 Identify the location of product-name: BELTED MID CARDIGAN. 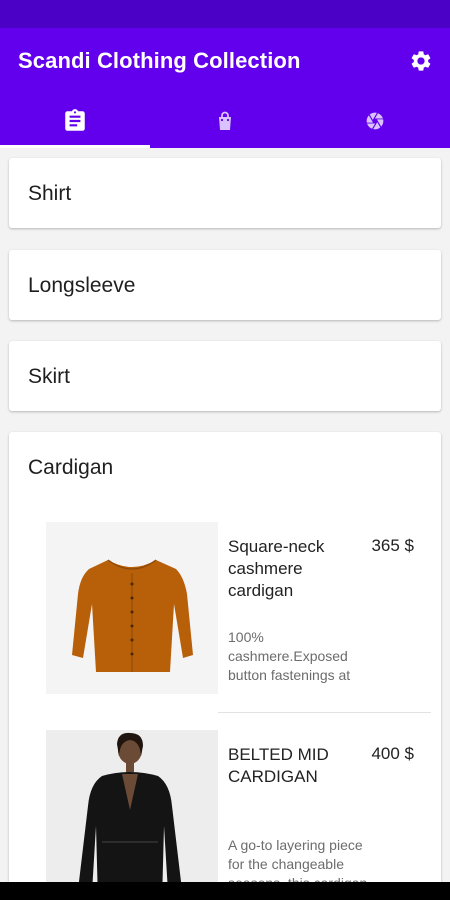
(278, 765).